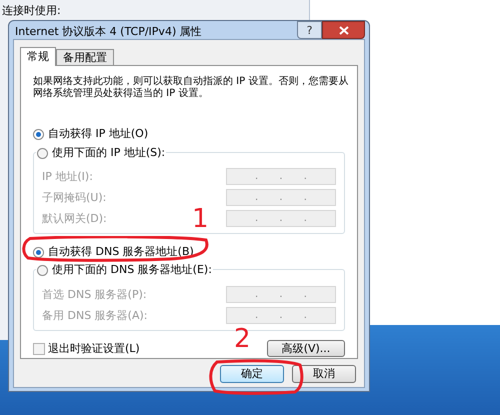 This screenshot has height=415, width=500. I want to click on help-button: ?, so click(309, 30).